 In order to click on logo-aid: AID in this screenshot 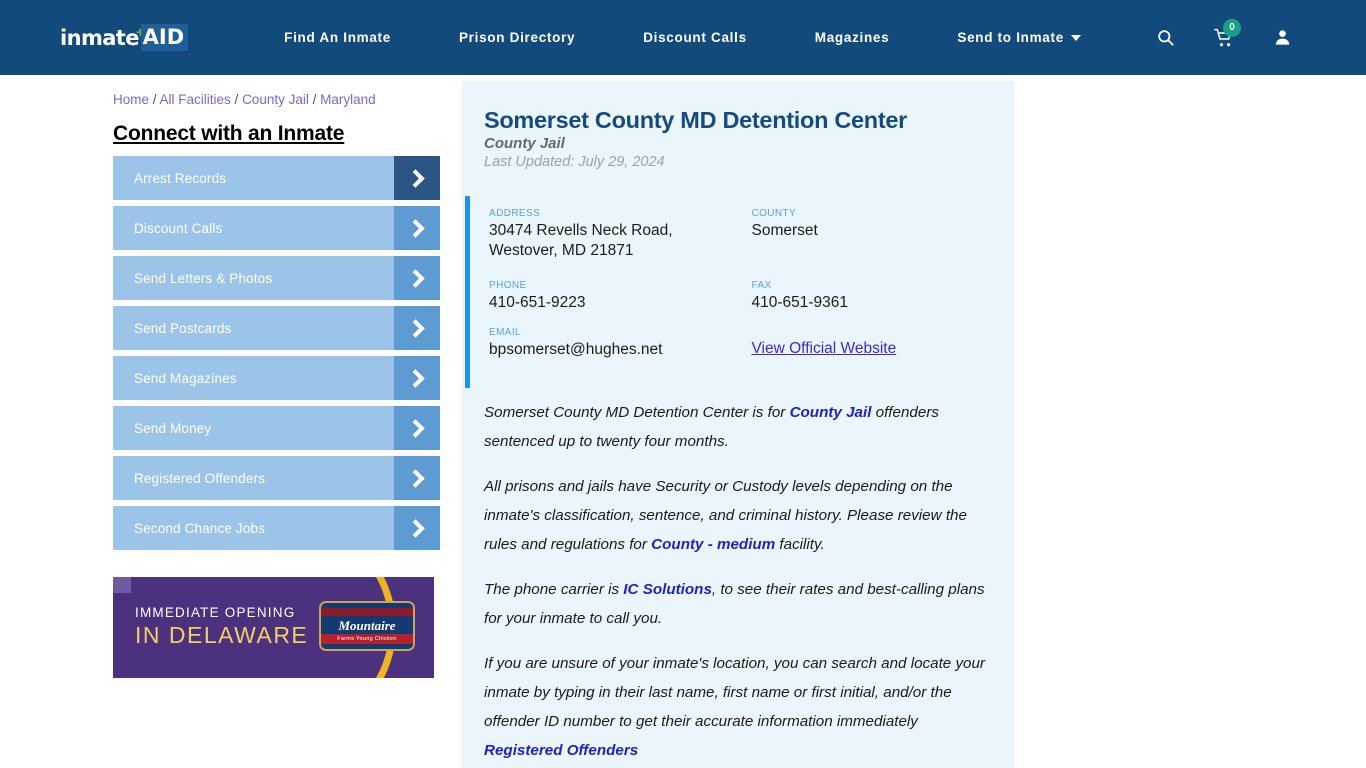, I will do `click(164, 37)`.